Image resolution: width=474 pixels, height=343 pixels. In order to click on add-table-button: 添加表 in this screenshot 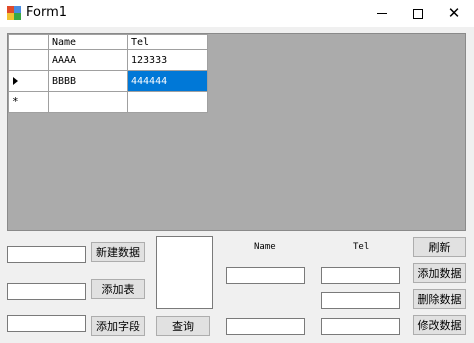, I will do `click(118, 289)`.